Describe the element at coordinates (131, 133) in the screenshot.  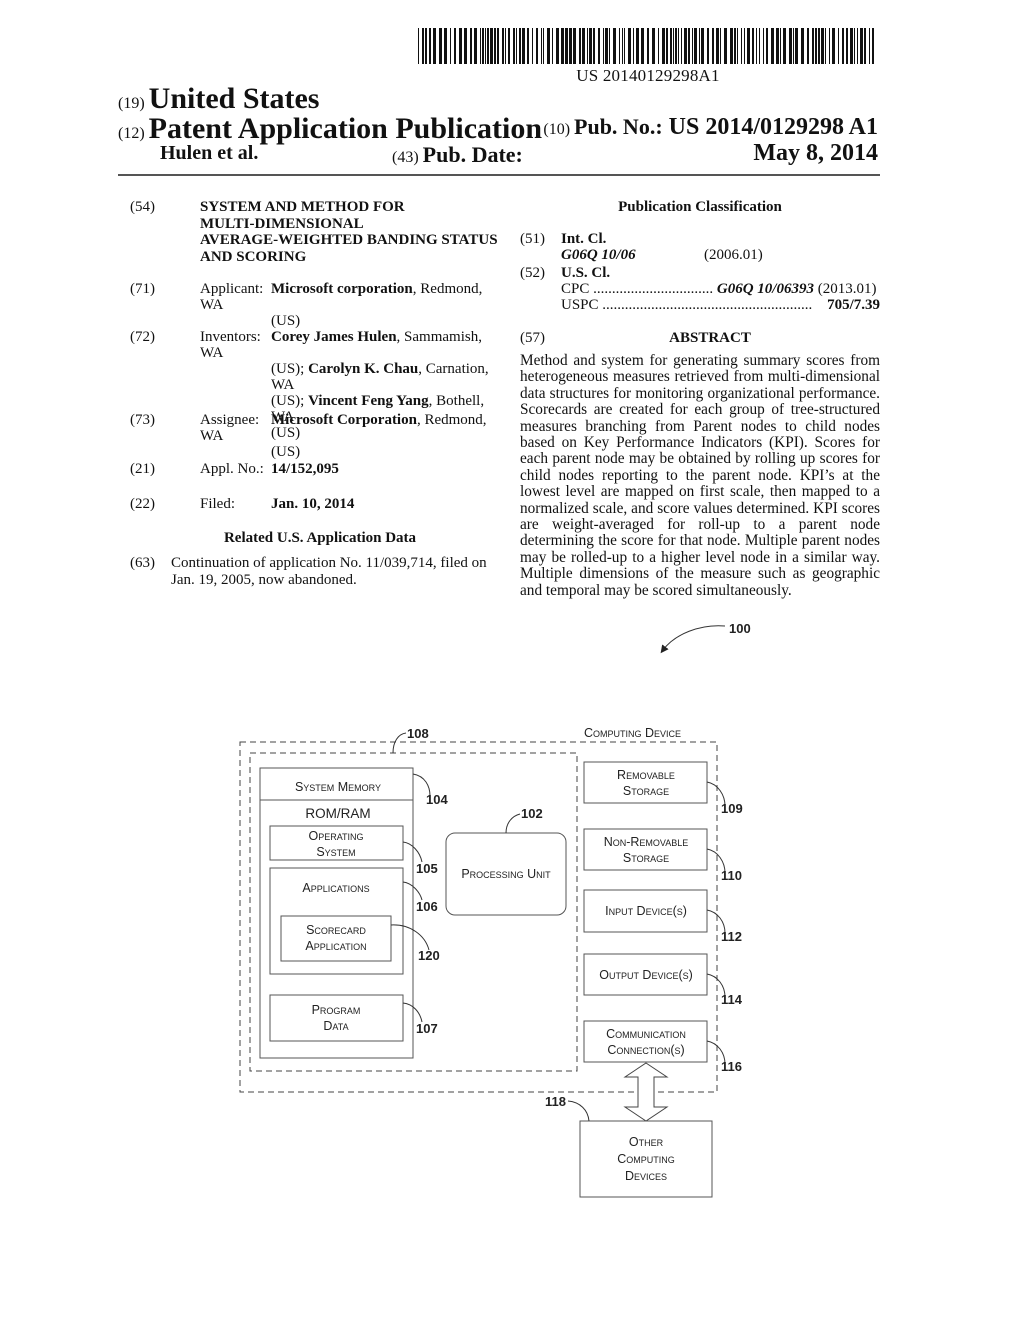
I see `kind-tag: (12)` at that location.